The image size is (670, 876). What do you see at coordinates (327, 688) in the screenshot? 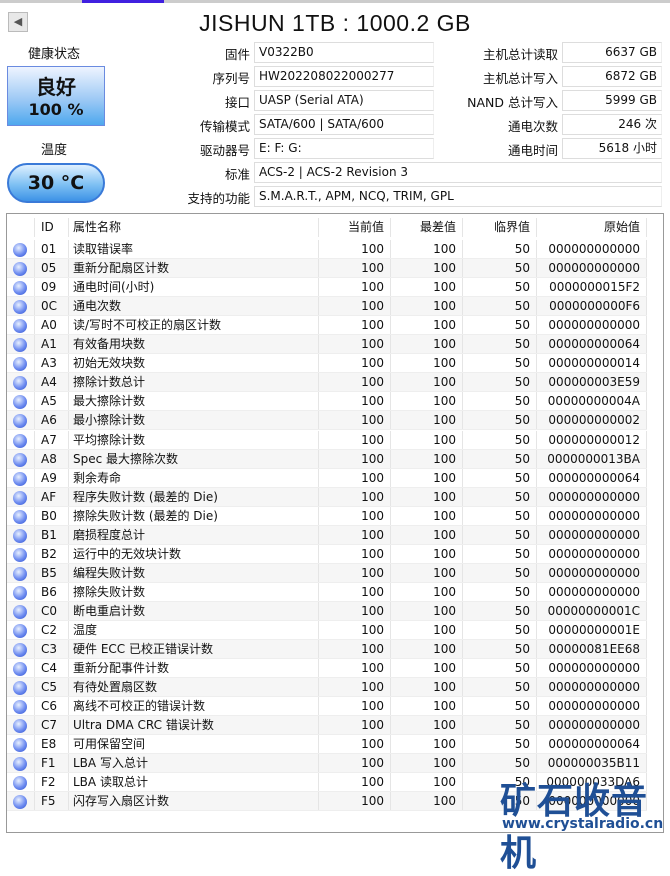
I see `table-row: C5 有待处置扇区数 100 100 50 000000000000` at bounding box center [327, 688].